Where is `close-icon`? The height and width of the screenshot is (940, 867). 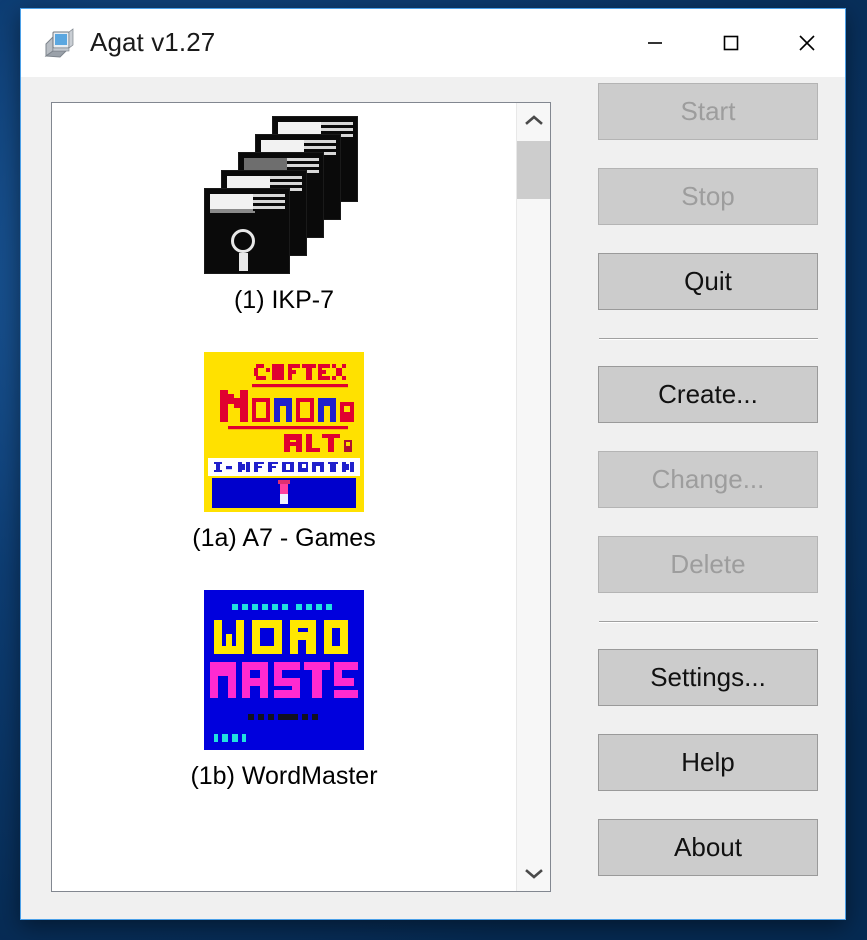
close-icon is located at coordinates (807, 42).